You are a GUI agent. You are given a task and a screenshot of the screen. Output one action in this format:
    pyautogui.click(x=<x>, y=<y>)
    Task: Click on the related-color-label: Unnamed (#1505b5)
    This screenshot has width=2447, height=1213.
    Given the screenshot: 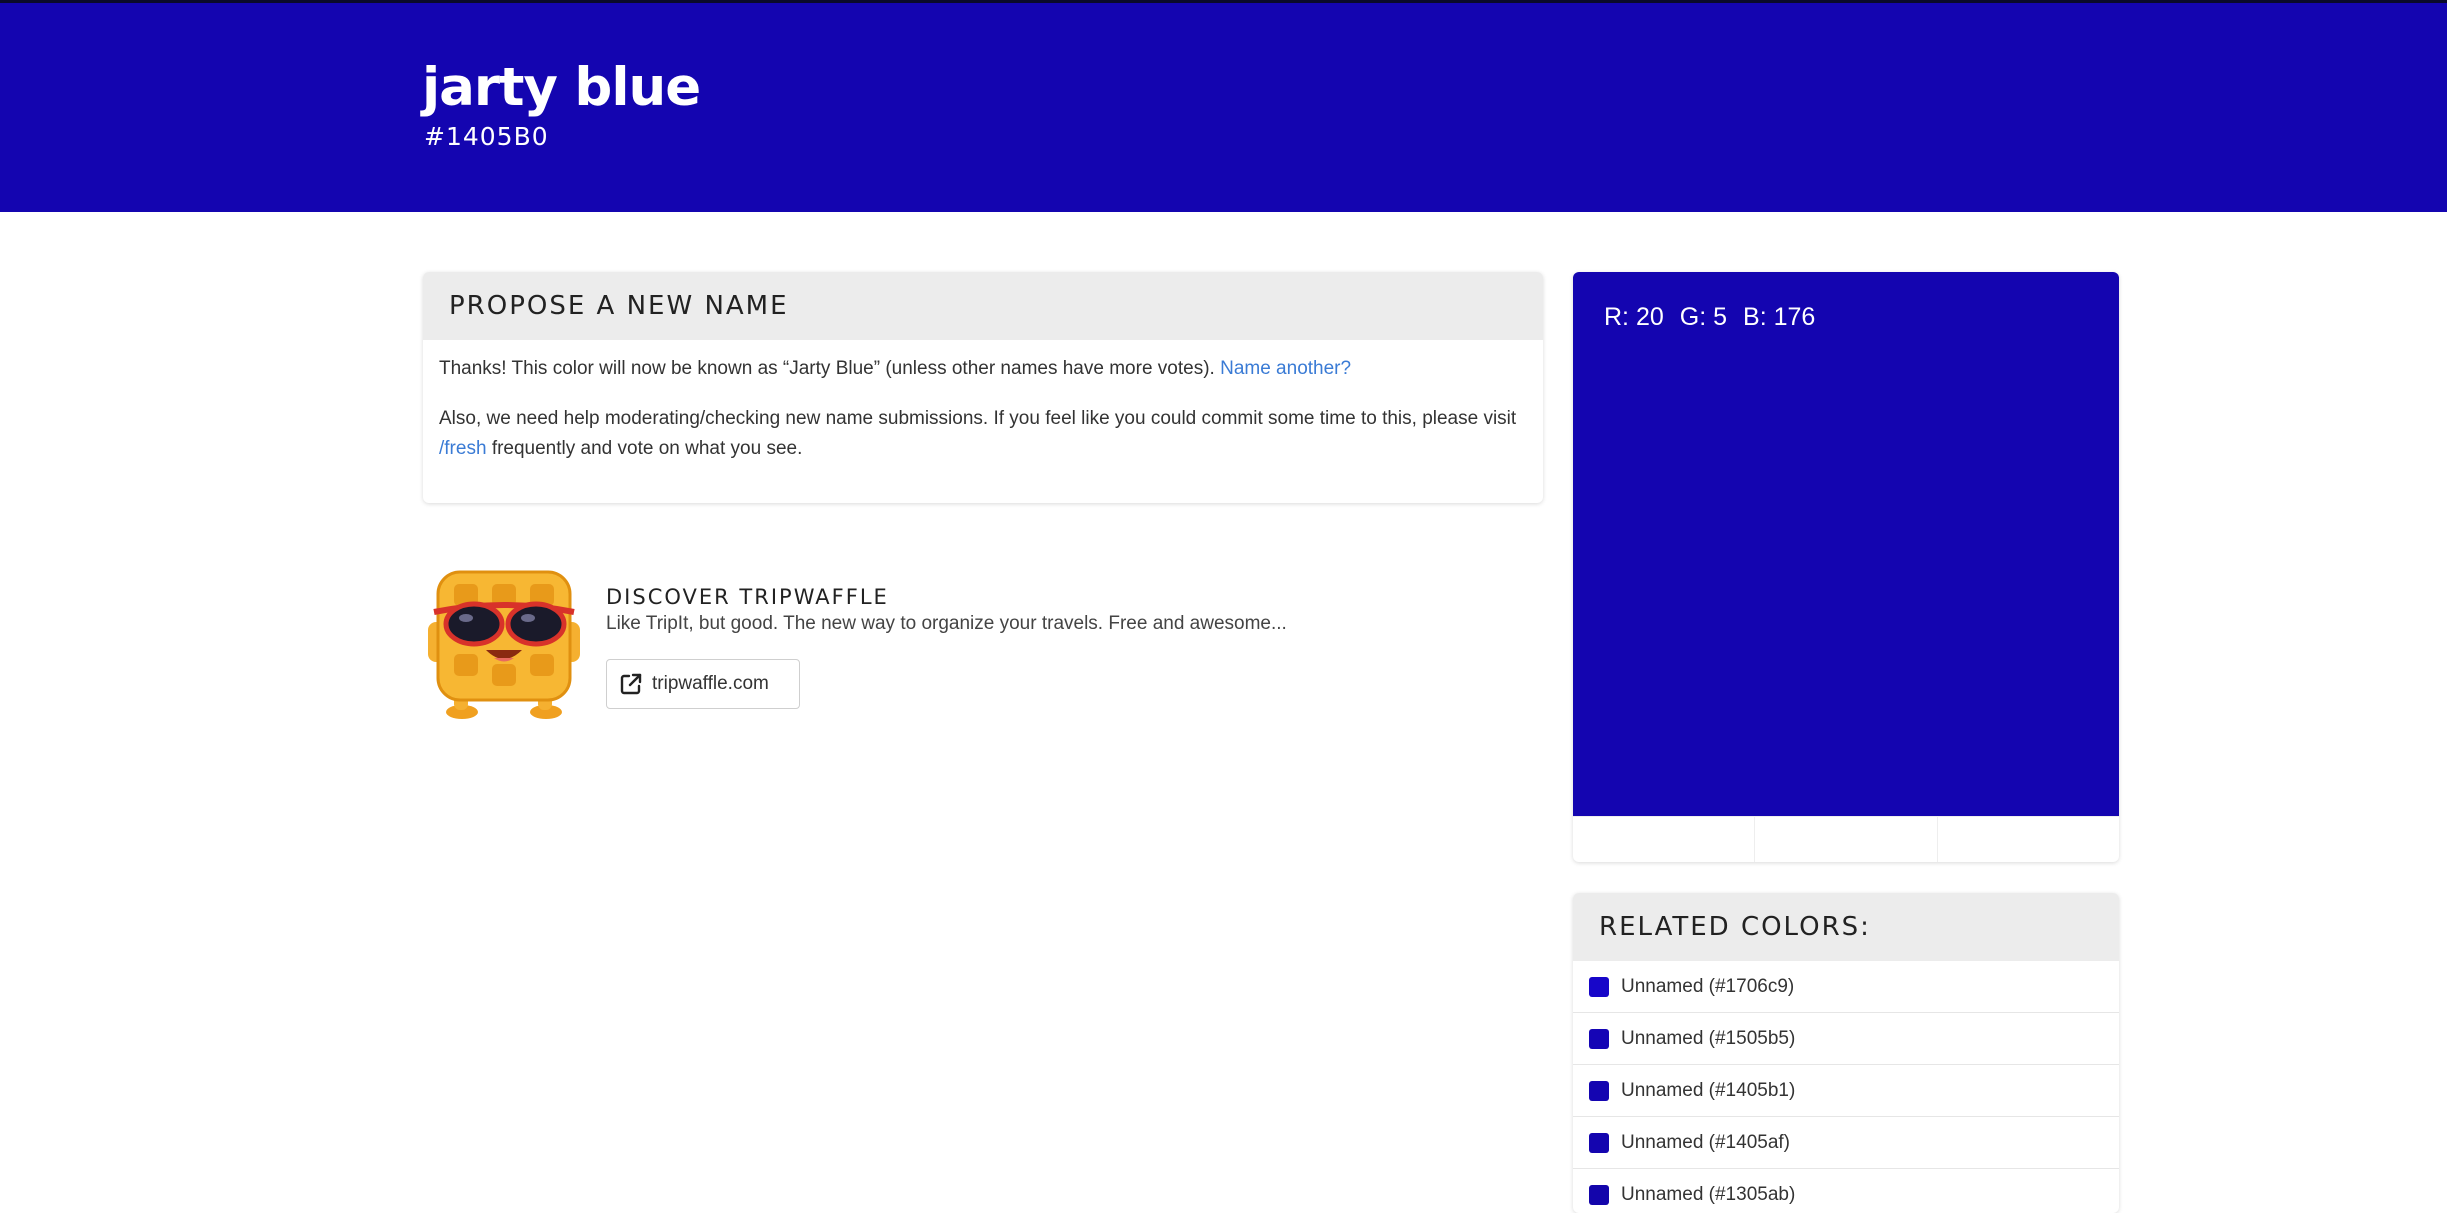 What is the action you would take?
    pyautogui.click(x=1708, y=1038)
    